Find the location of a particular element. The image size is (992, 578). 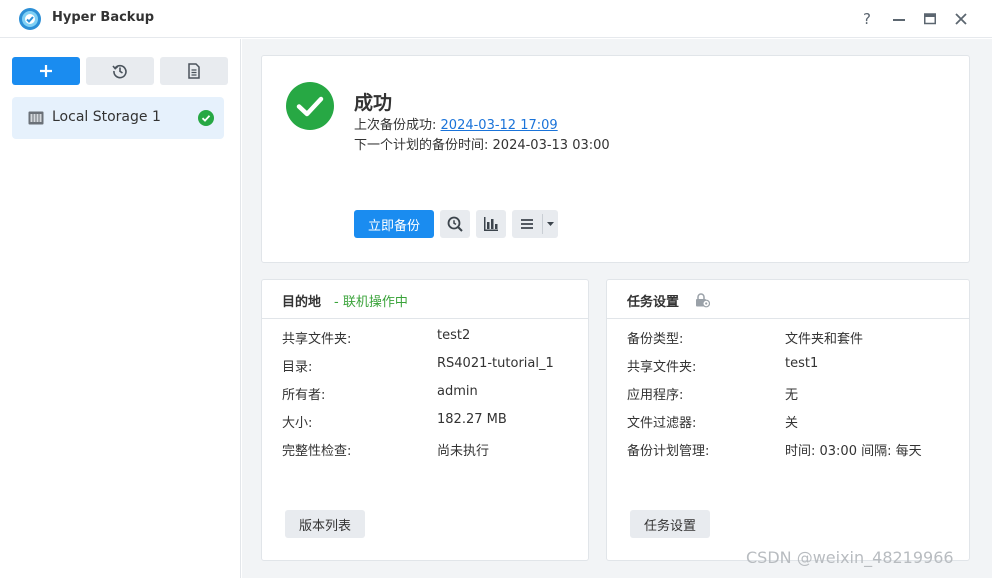

version-browser-icon is located at coordinates (455, 224).